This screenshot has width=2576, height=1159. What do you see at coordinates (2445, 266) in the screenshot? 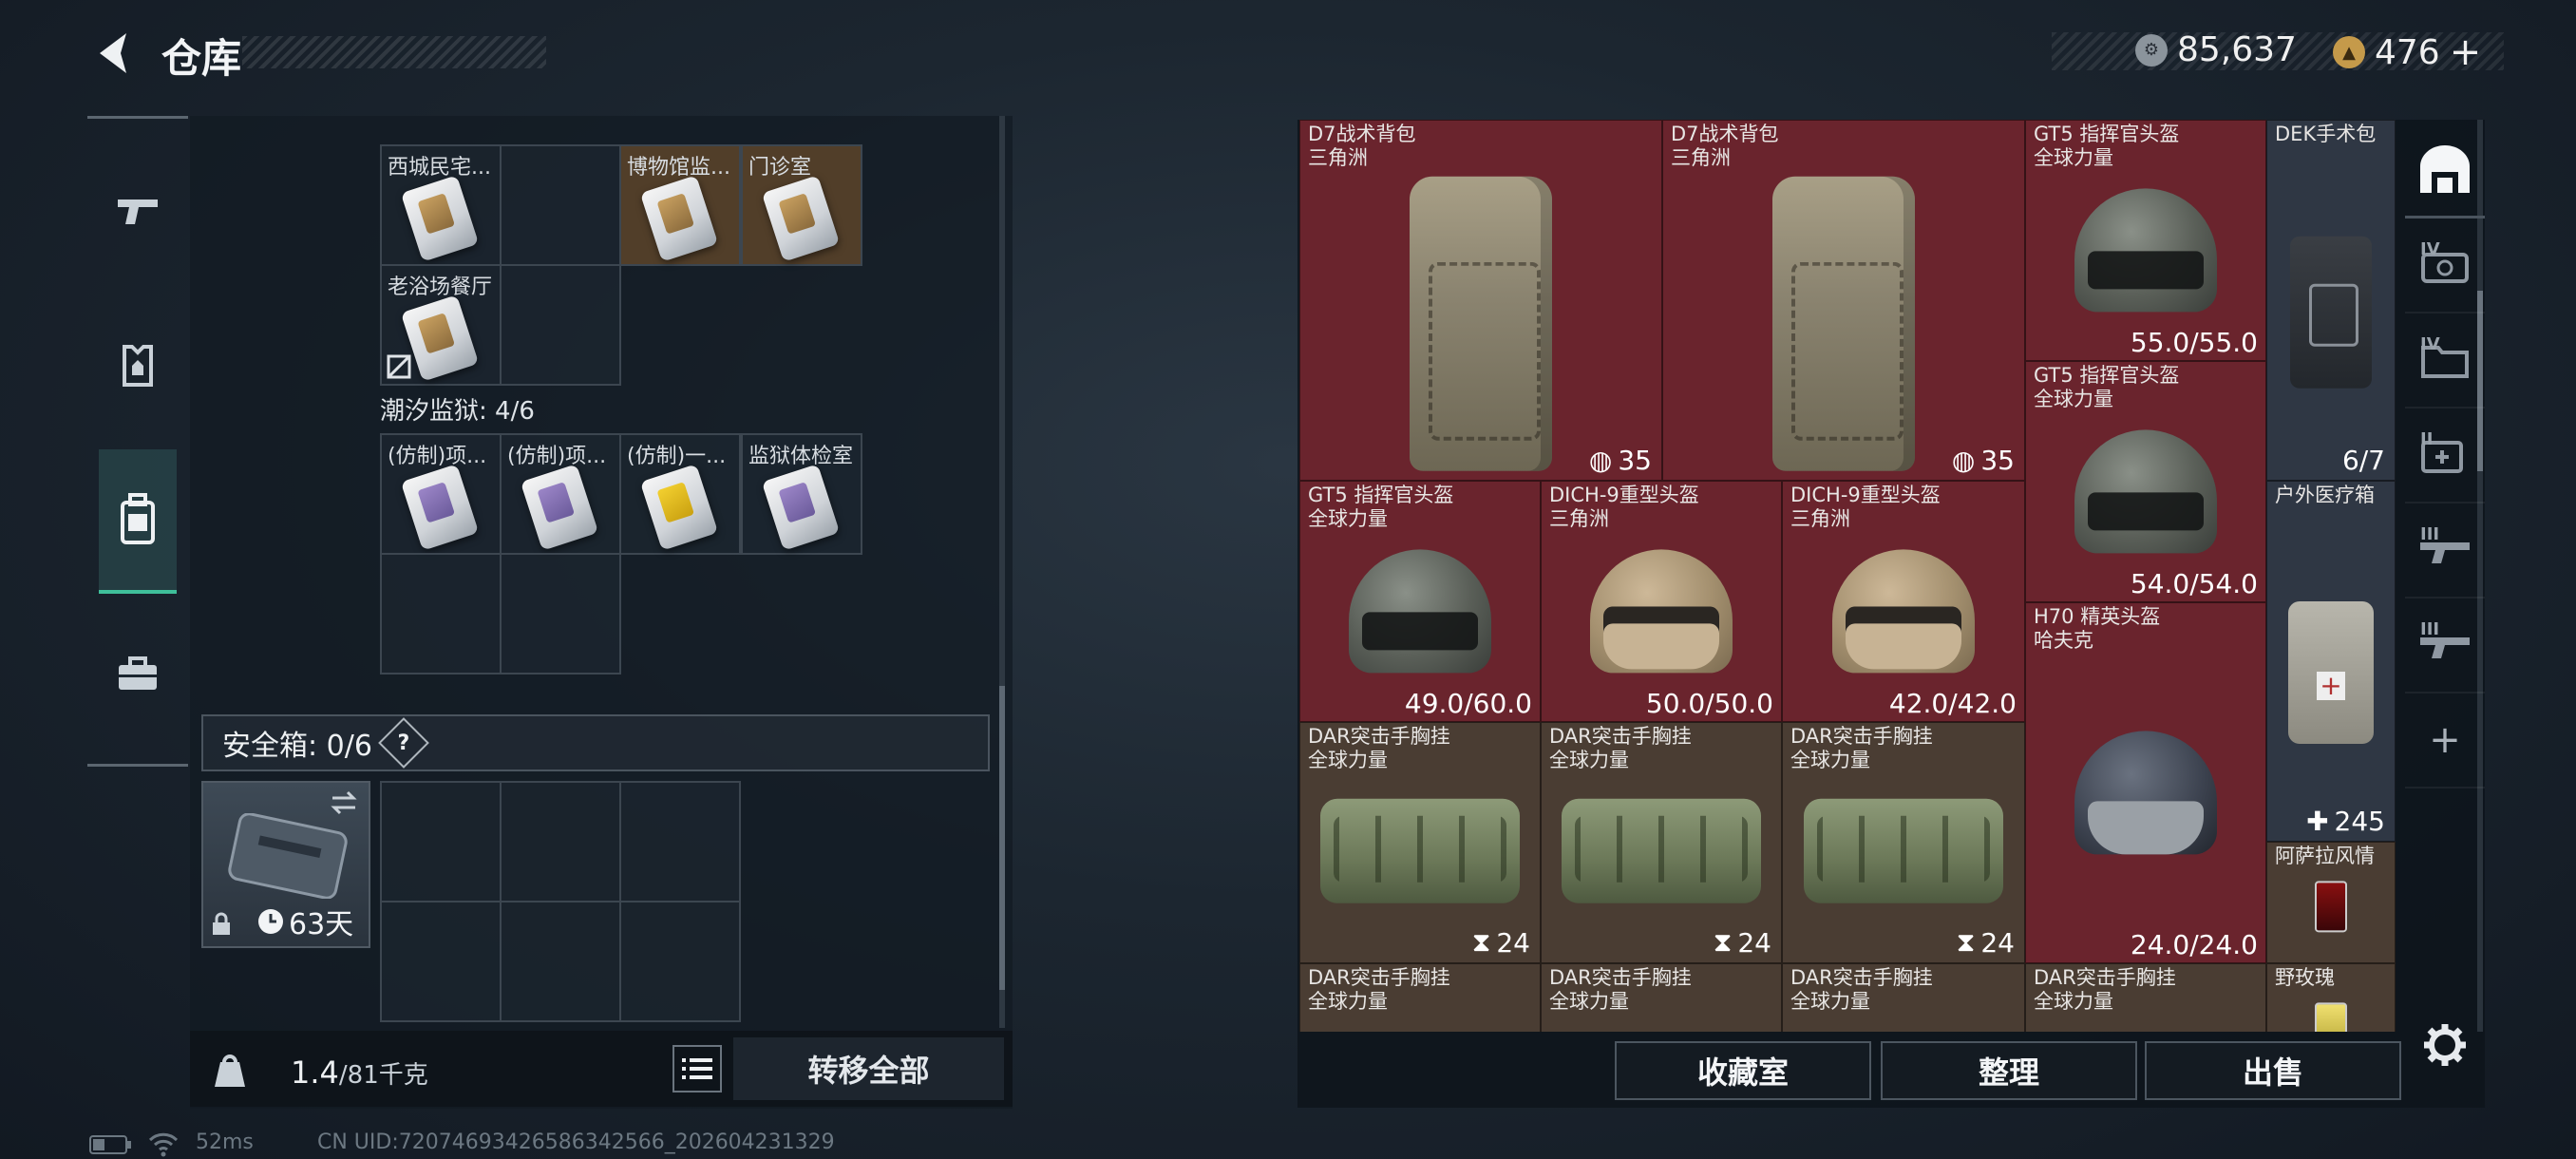
I see `tab-container-1: IV` at bounding box center [2445, 266].